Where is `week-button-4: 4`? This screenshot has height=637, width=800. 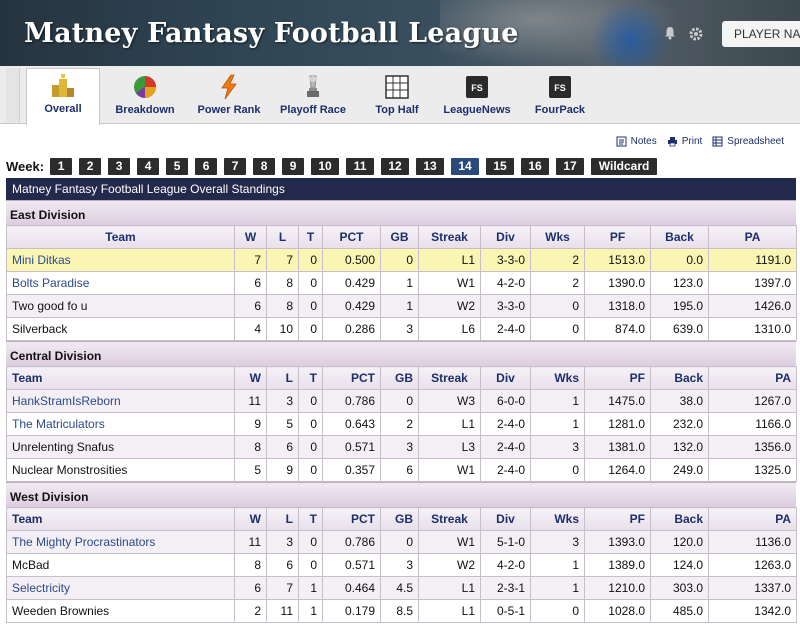
week-button-4: 4 is located at coordinates (148, 166).